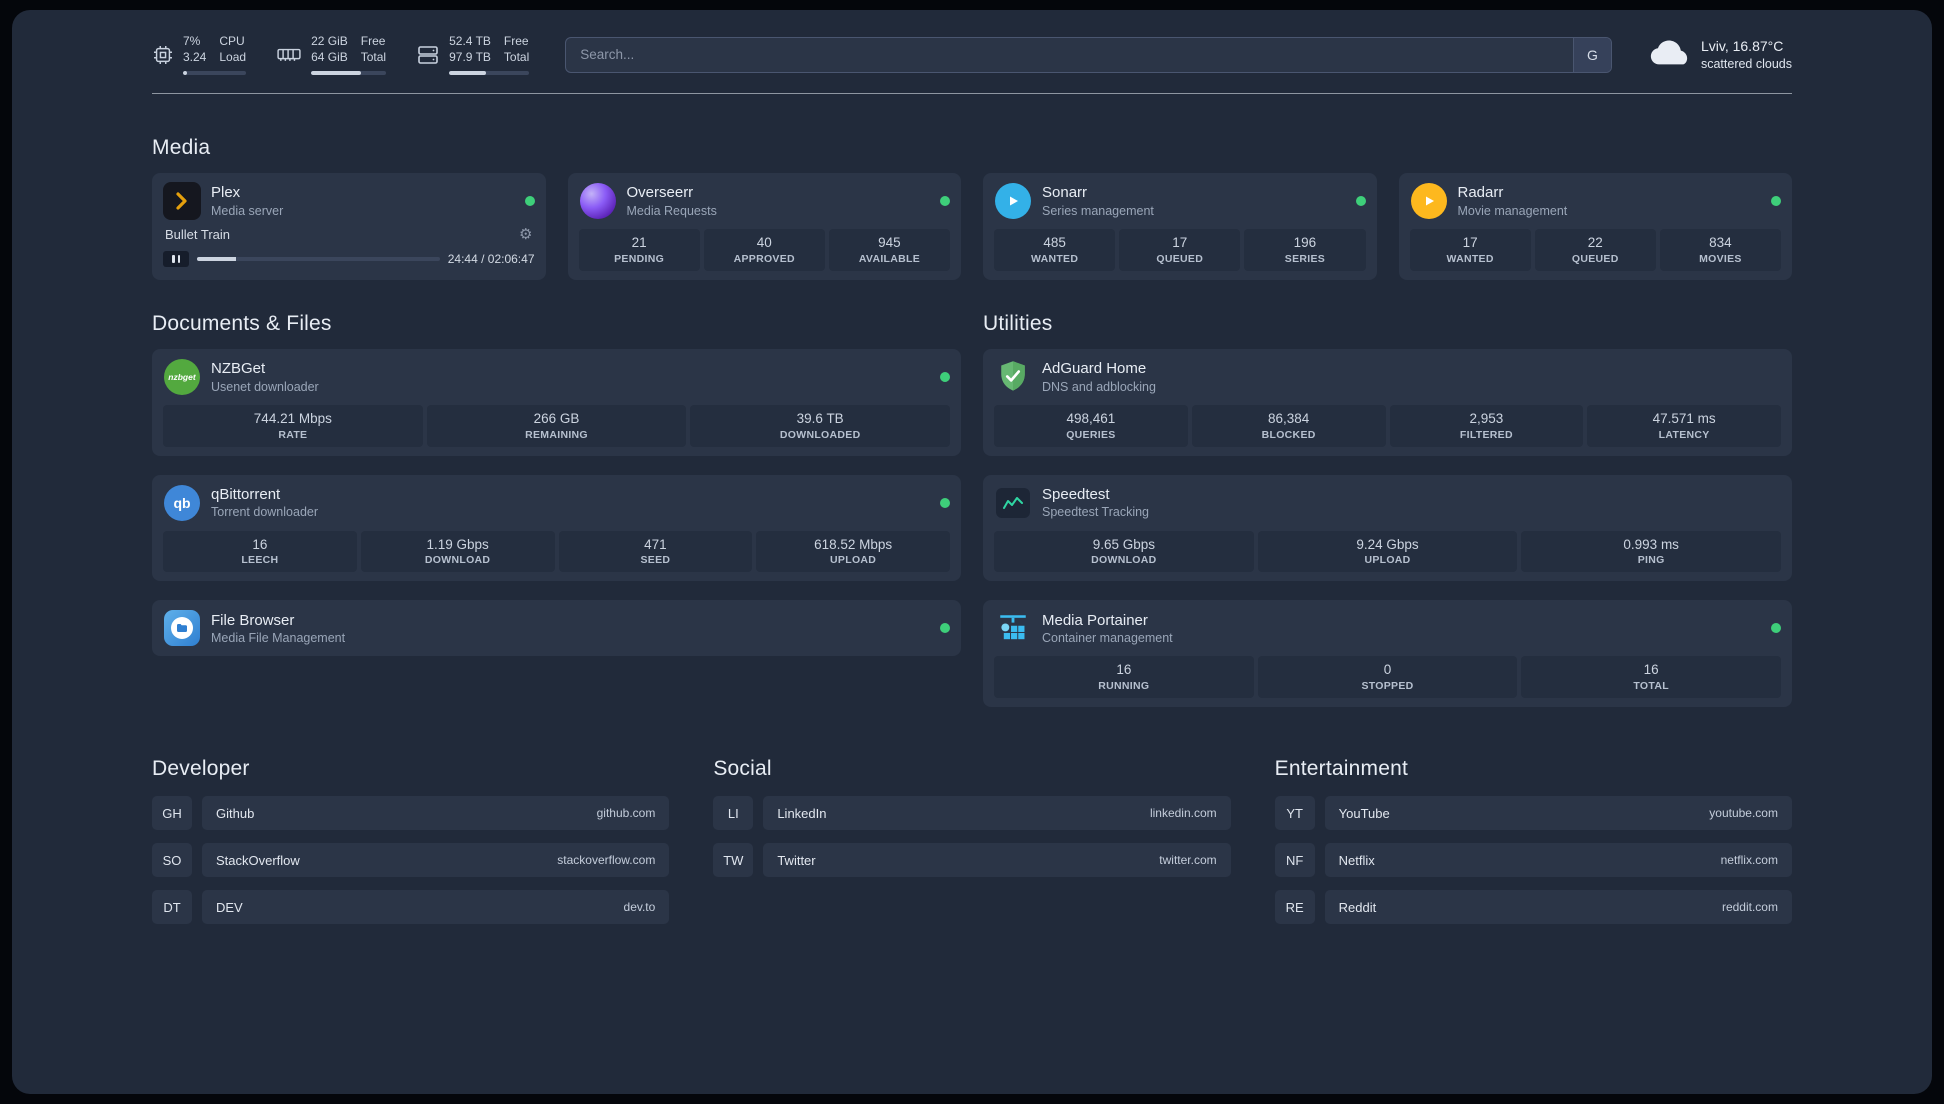  Describe the element at coordinates (195, 56) in the screenshot. I see `cpu-load: 3.24` at that location.